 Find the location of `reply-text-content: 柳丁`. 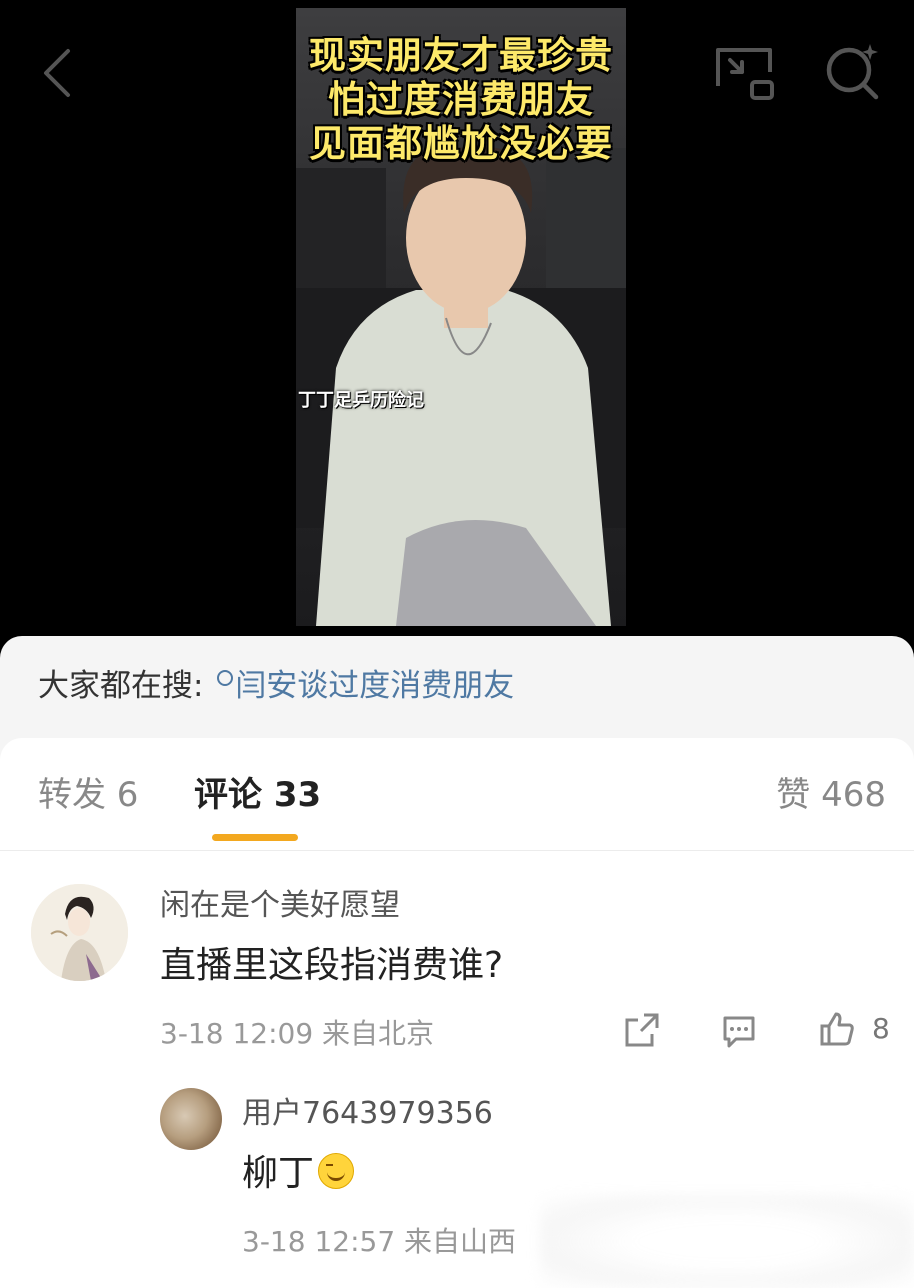

reply-text-content: 柳丁 is located at coordinates (278, 1173).